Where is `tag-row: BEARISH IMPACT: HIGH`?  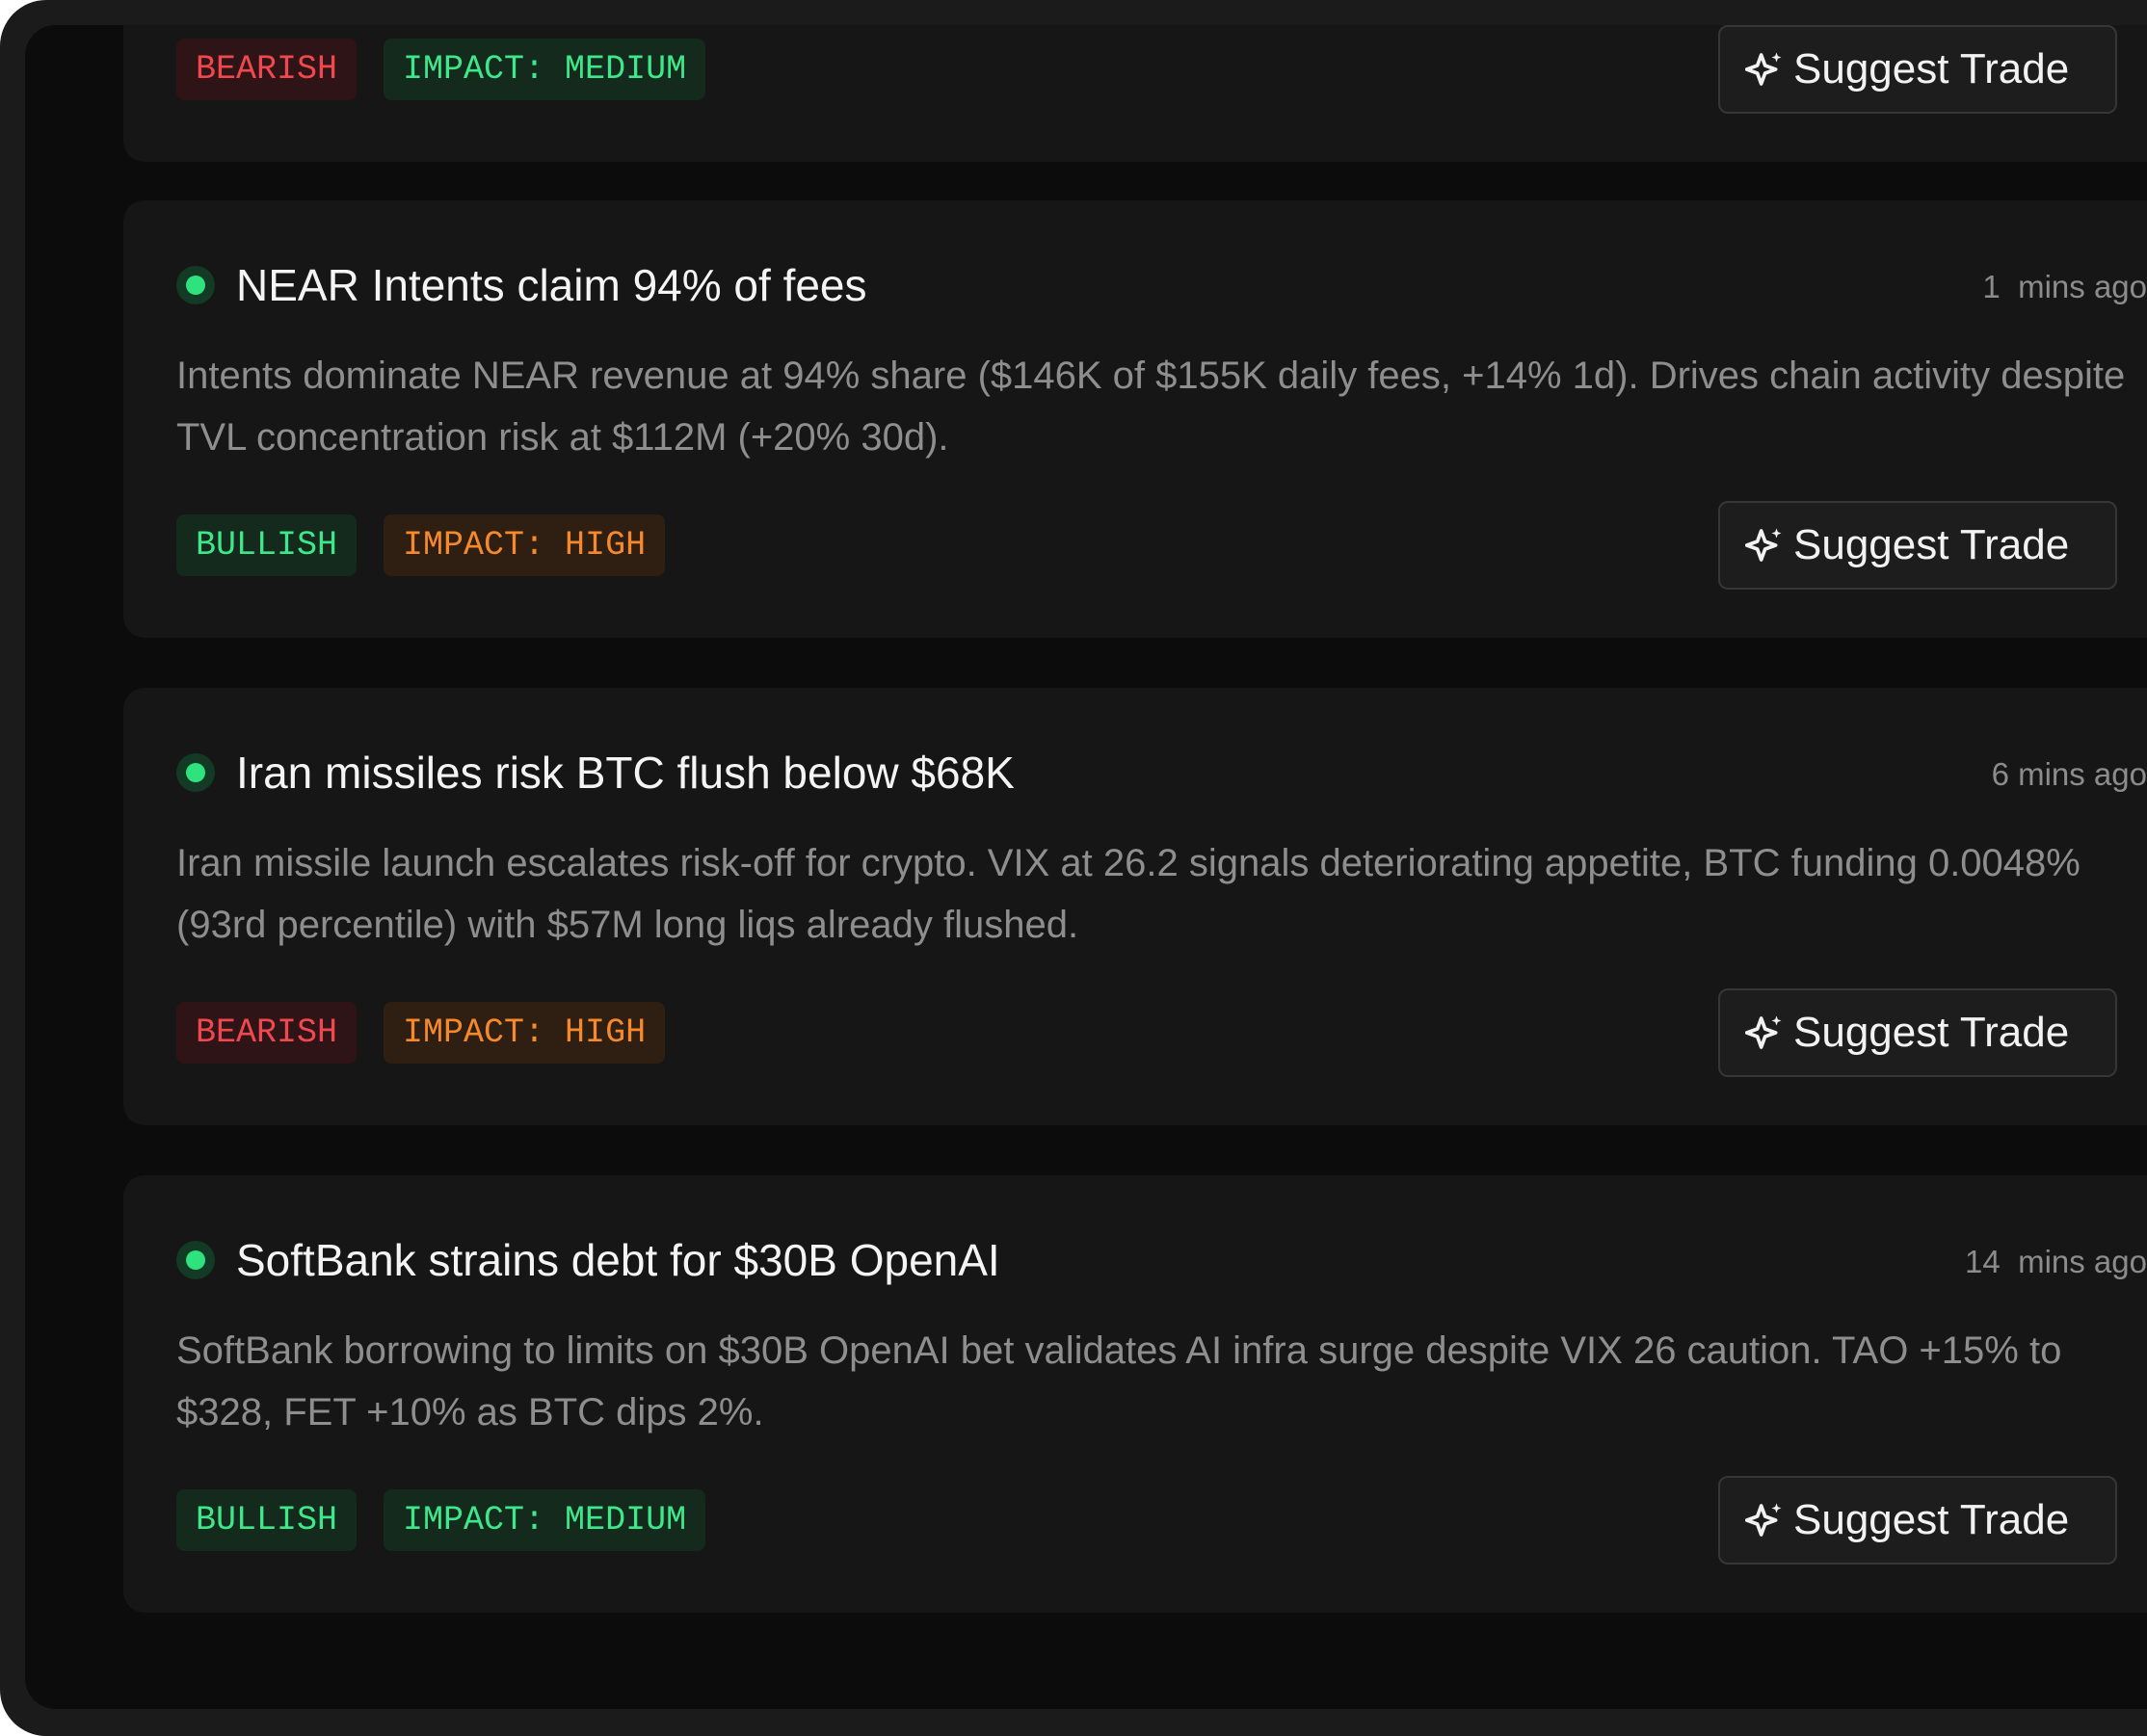 tag-row: BEARISH IMPACT: HIGH is located at coordinates (434, 1033).